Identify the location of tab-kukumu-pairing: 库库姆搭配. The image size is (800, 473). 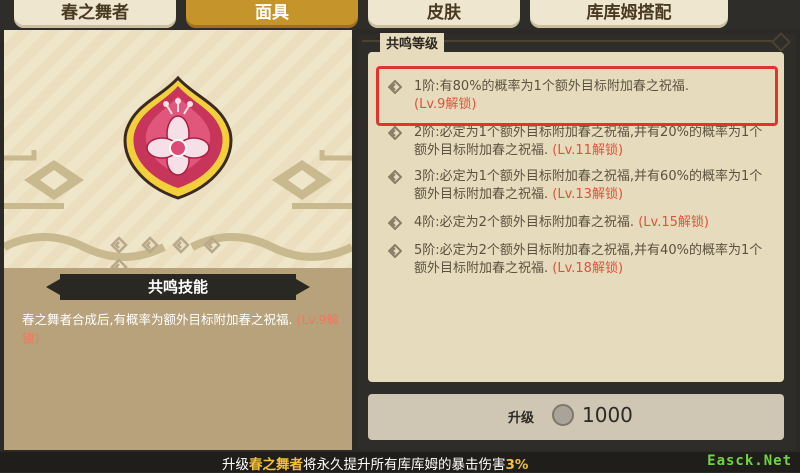
(629, 14).